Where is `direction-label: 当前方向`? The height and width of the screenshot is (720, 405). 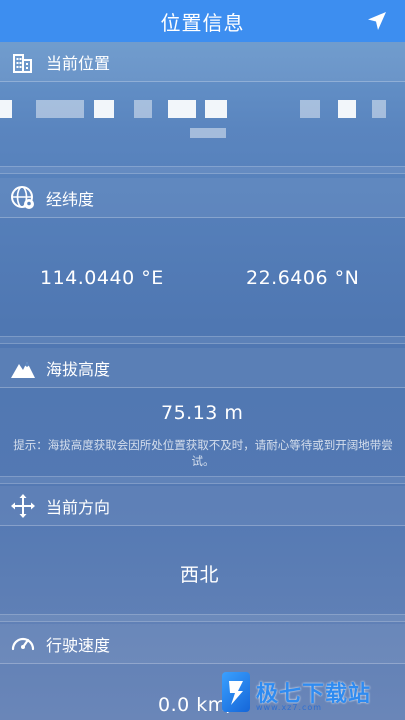 direction-label: 当前方向 is located at coordinates (78, 507).